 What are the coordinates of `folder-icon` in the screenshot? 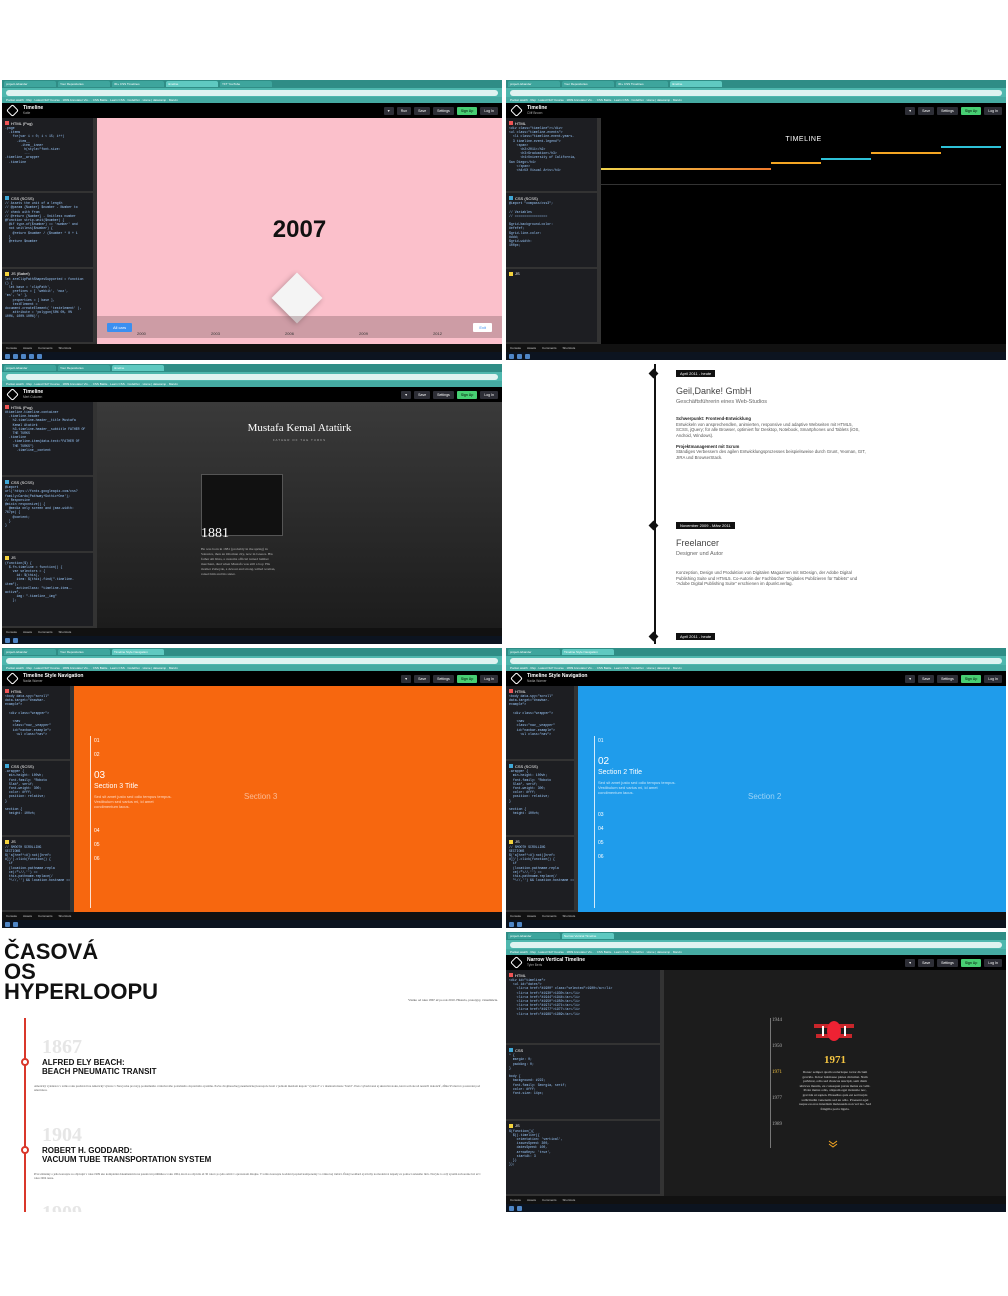 It's located at (23, 356).